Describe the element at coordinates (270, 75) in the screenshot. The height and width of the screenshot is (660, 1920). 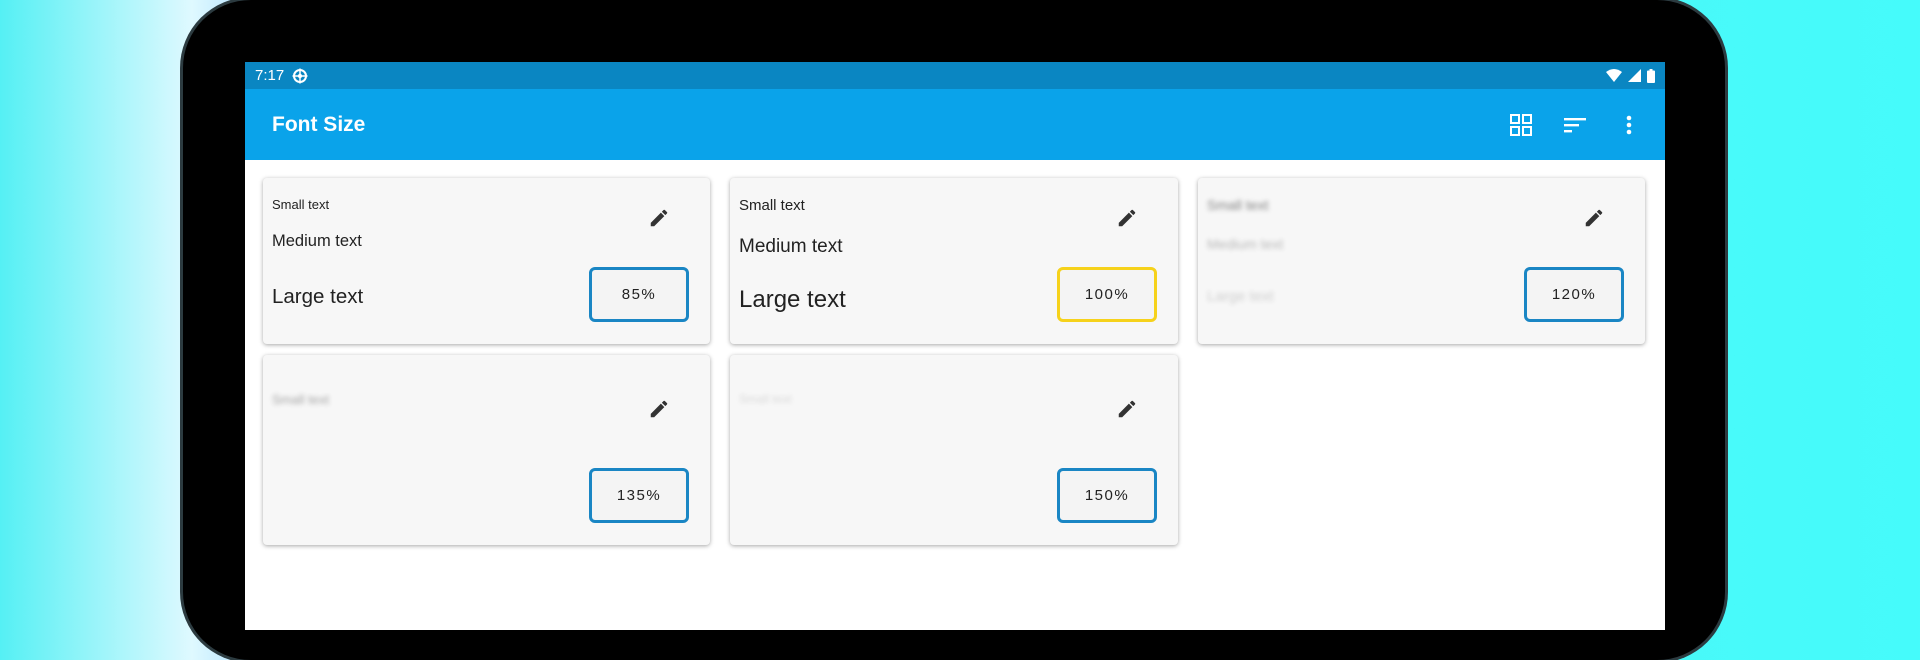
I see `status-time: 7:17` at that location.